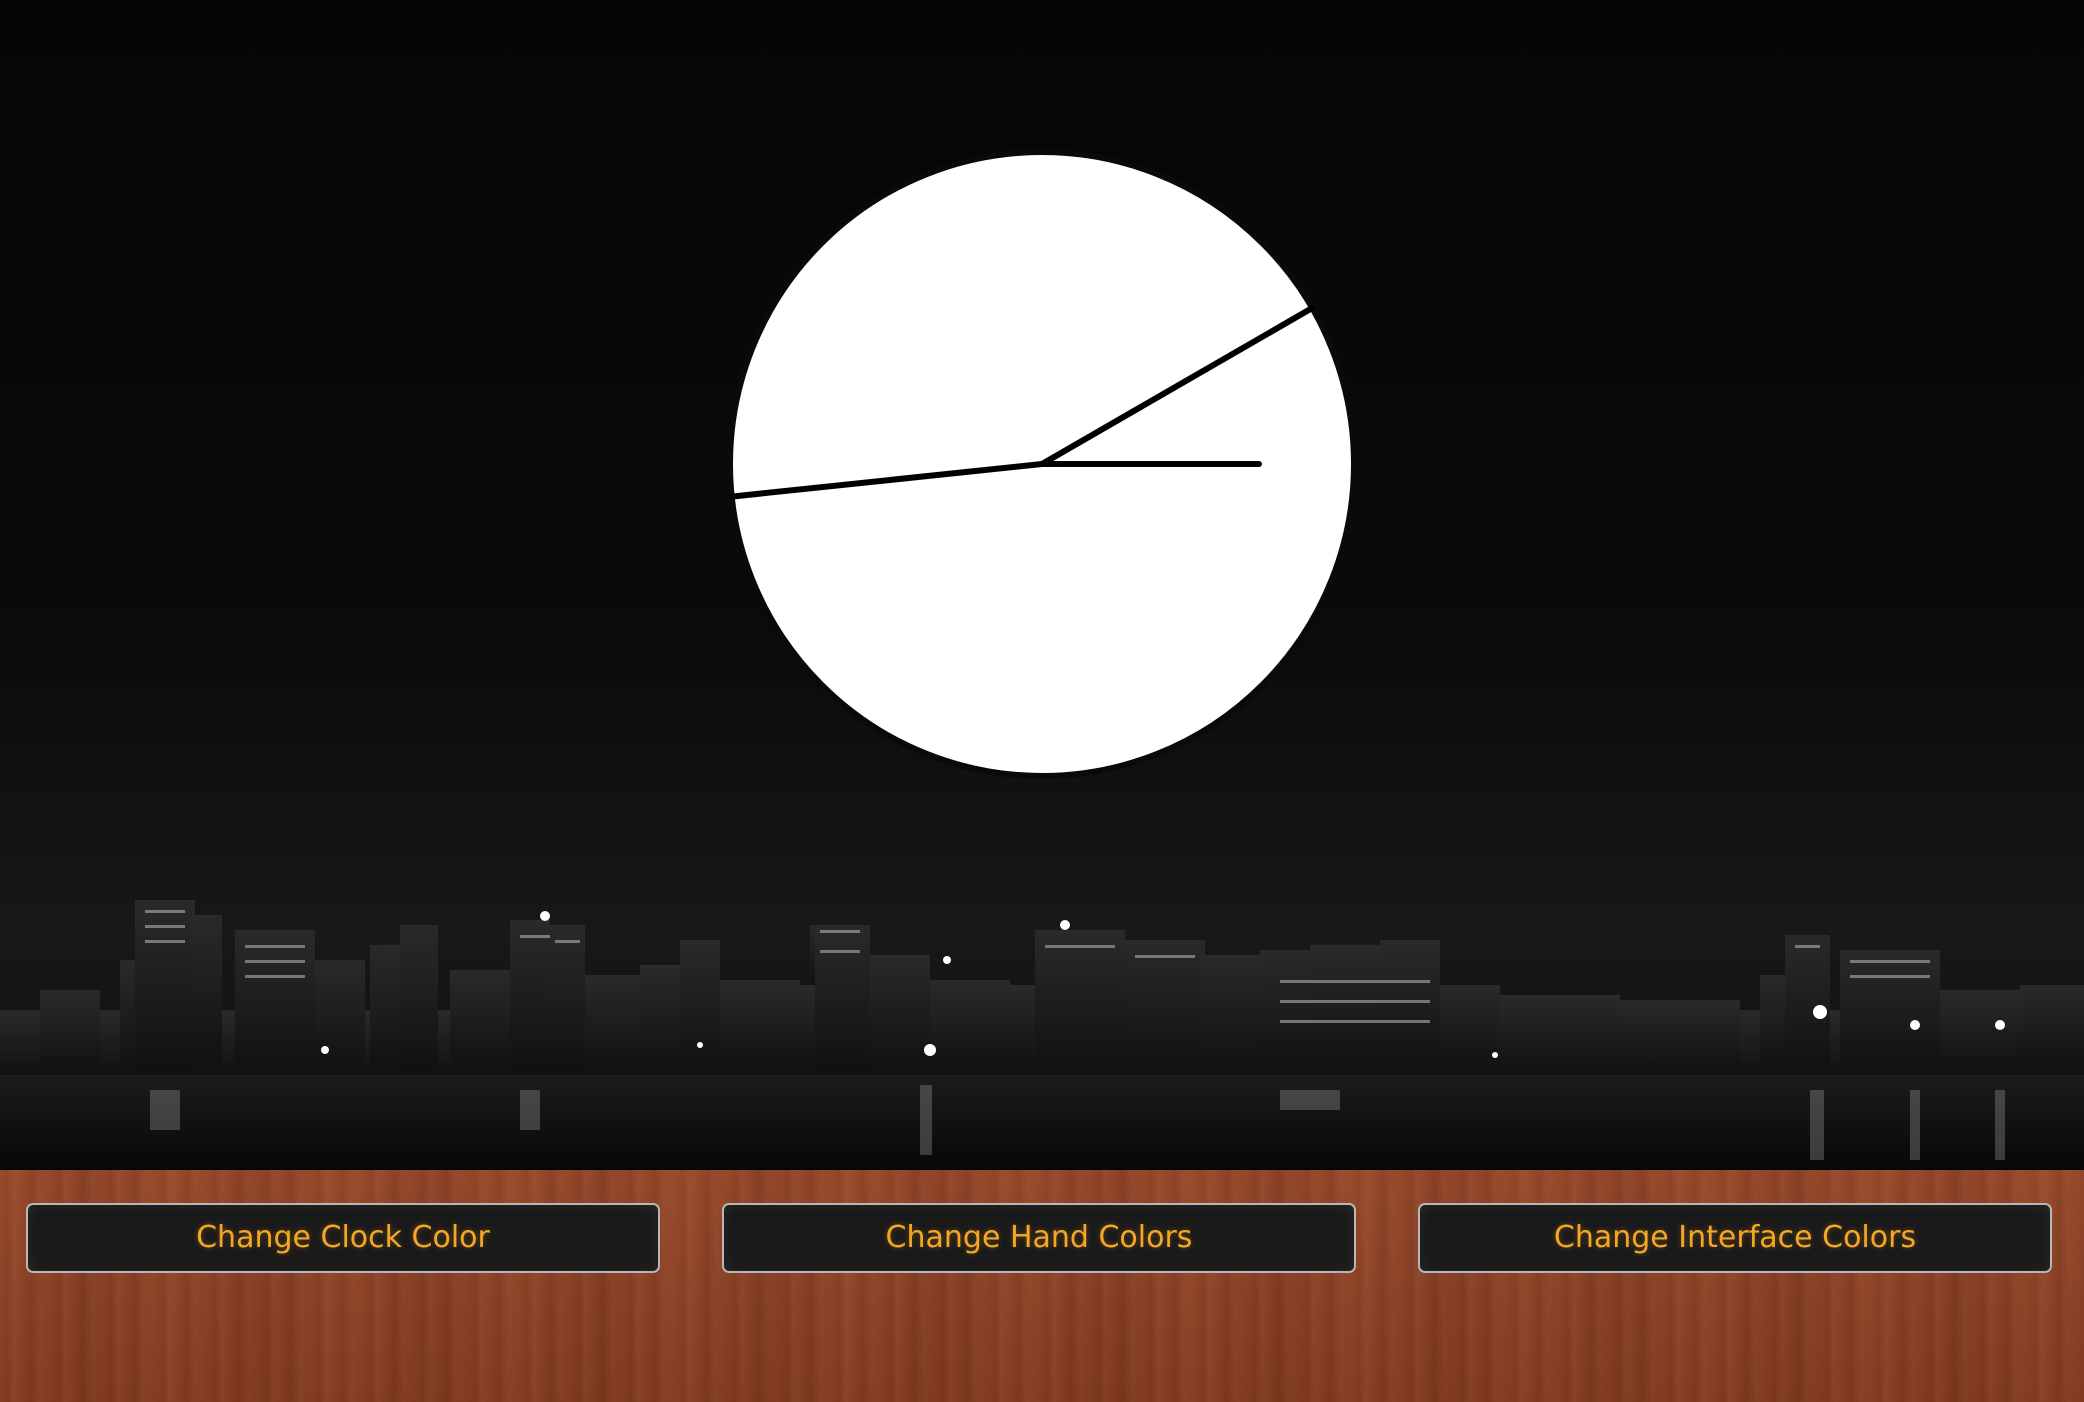  I want to click on clock-face-svg, so click(1042, 464).